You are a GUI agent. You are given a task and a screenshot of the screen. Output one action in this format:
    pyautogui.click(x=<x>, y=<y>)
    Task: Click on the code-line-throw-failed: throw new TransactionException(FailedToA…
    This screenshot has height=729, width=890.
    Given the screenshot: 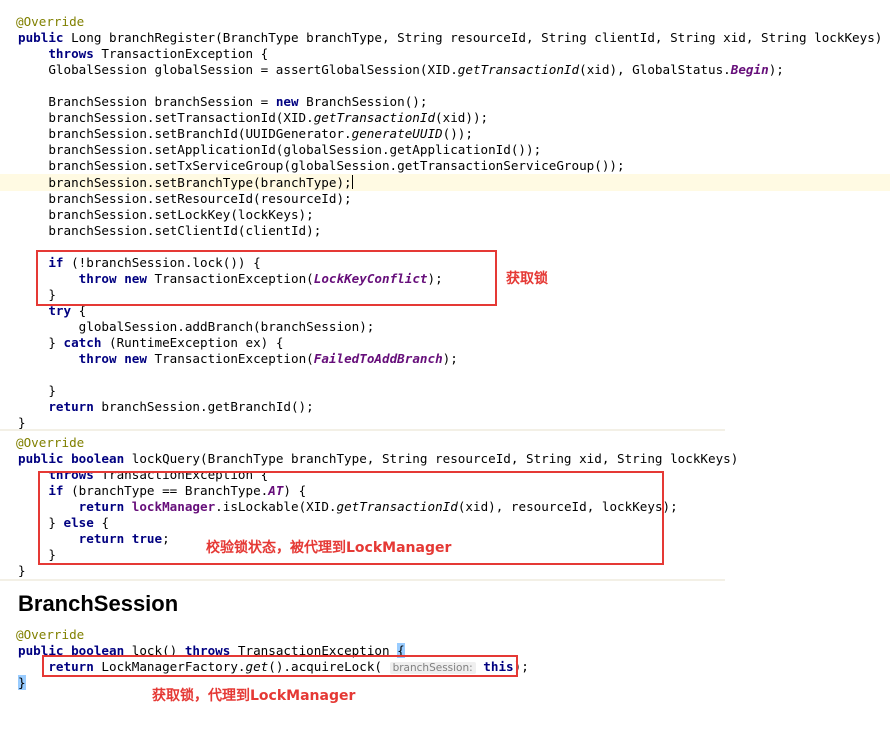 What is the action you would take?
    pyautogui.click(x=268, y=358)
    